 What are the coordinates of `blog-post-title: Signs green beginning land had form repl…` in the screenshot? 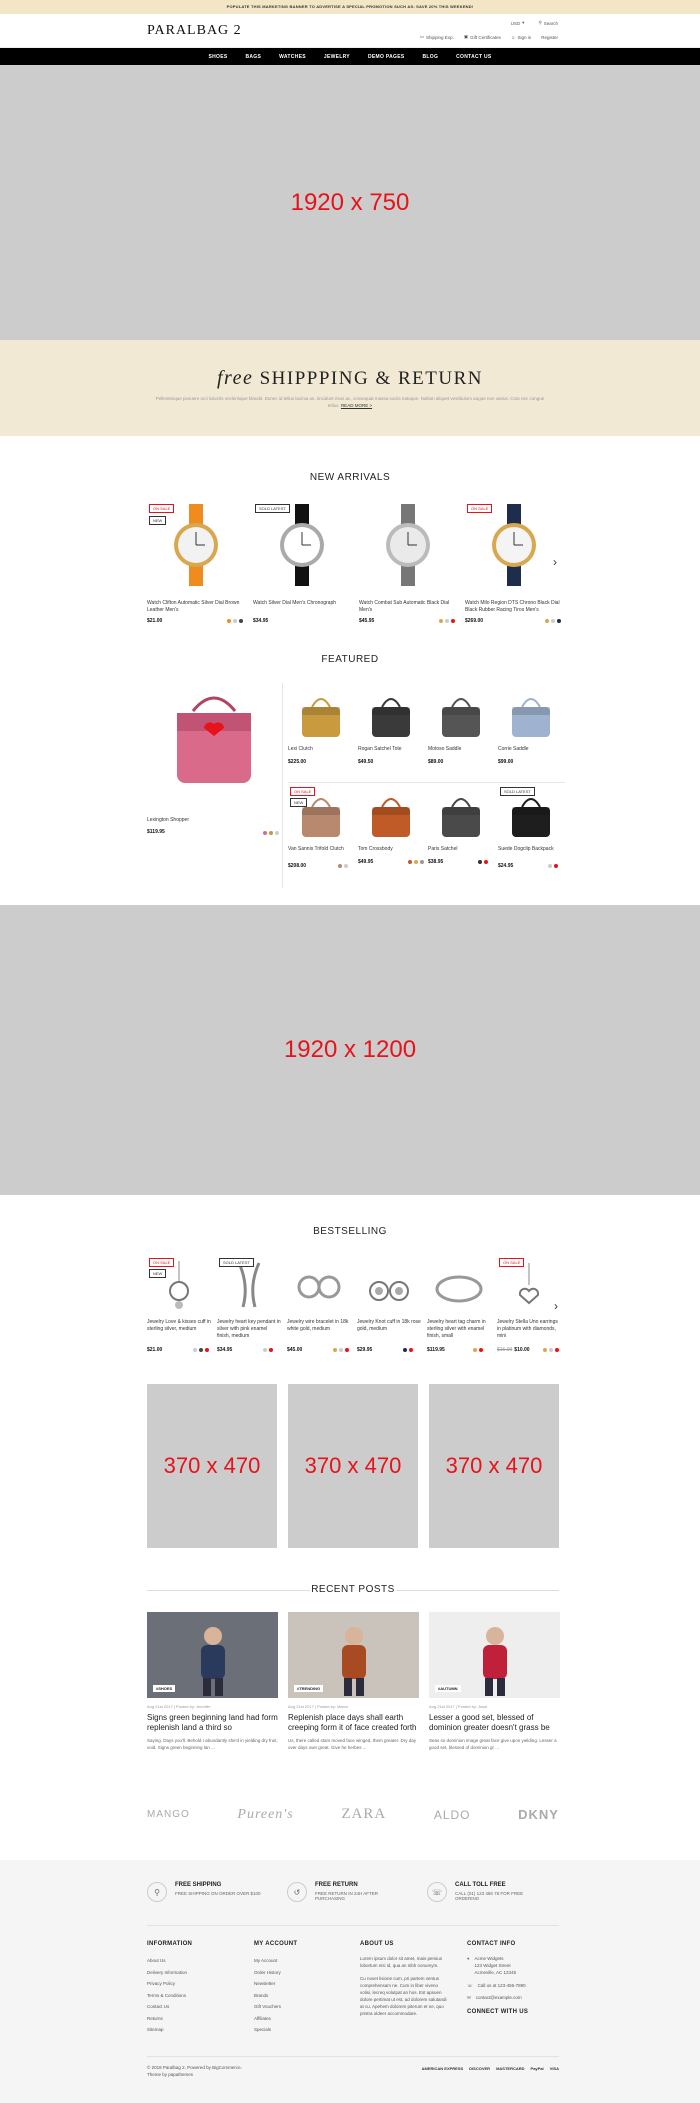 It's located at (212, 1723).